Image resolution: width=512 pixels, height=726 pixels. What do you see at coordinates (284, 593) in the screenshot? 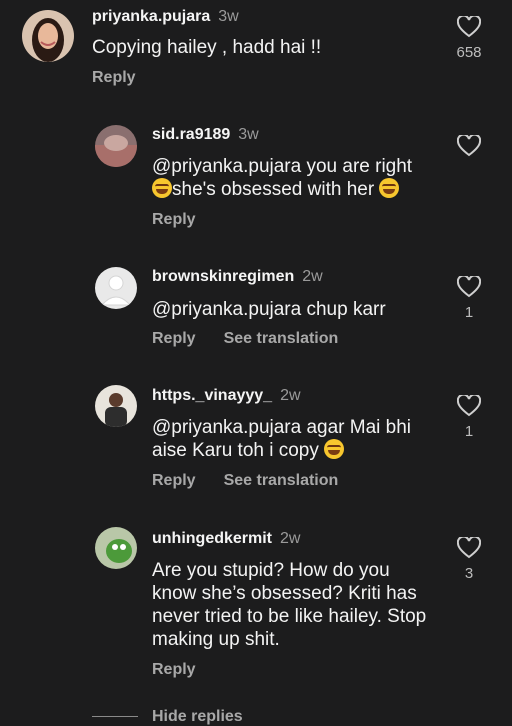
I see `text-line: know she’s obsessed? Kriti has` at bounding box center [284, 593].